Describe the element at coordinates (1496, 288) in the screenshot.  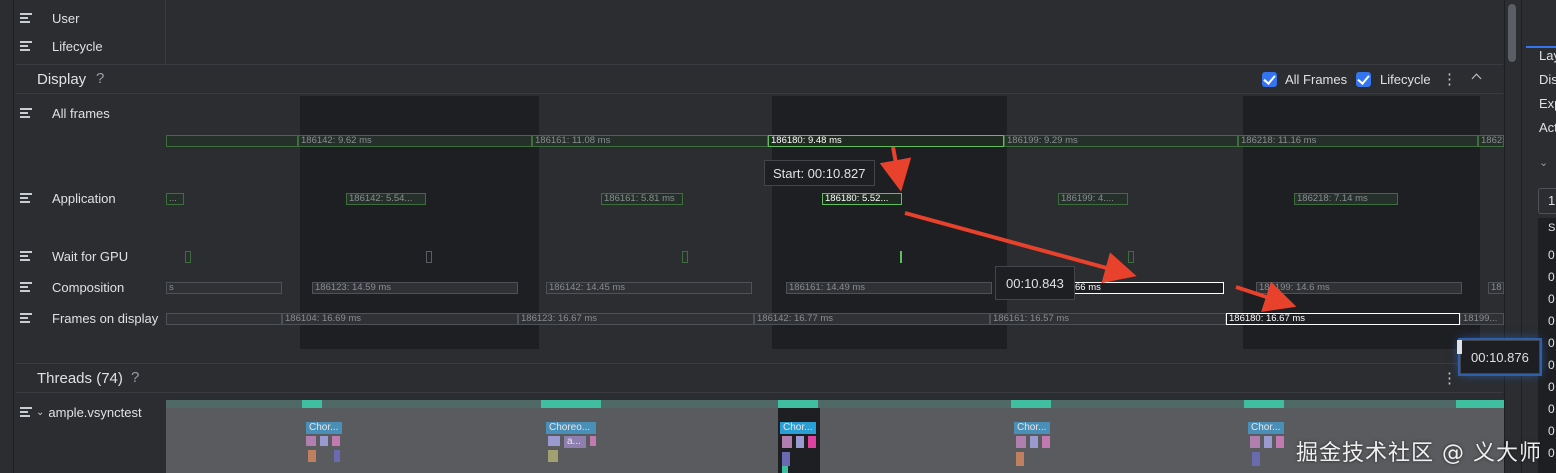
I see `frame-bar: 18` at that location.